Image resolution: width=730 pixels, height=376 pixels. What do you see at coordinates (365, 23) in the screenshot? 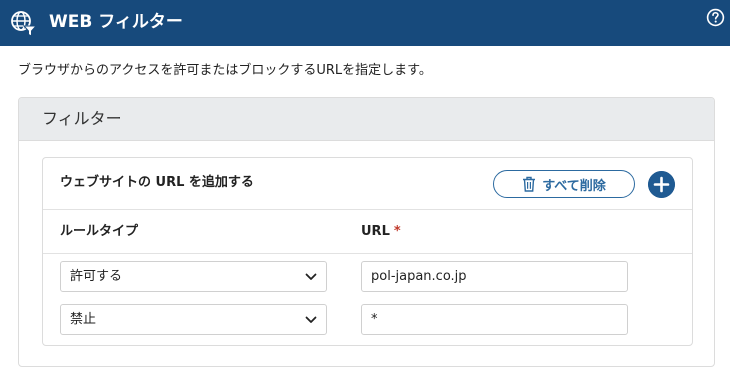
I see `app-header: WEB フィルター` at bounding box center [365, 23].